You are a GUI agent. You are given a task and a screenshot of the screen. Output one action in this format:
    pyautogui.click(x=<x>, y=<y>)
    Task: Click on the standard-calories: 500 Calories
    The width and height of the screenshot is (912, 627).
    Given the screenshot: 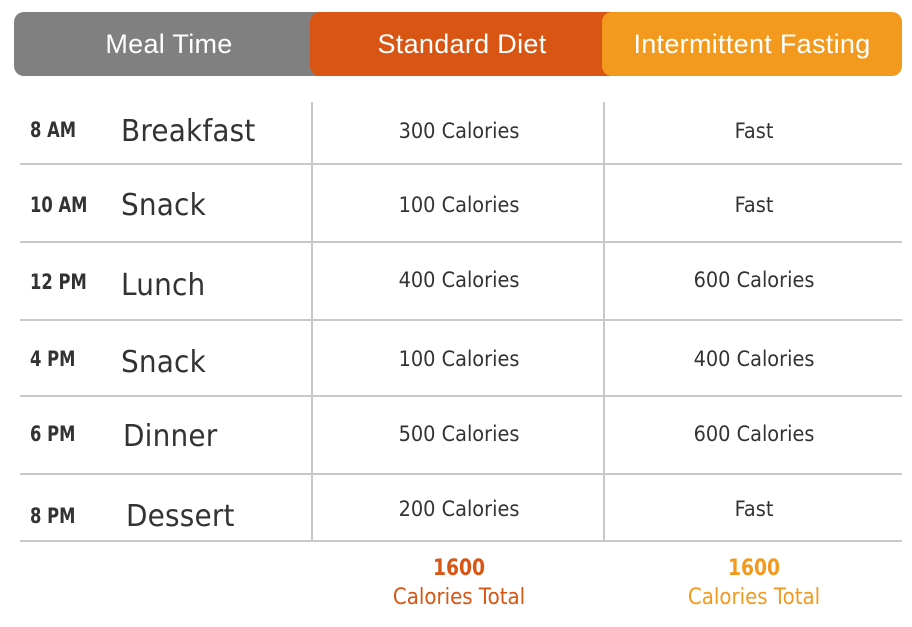 What is the action you would take?
    pyautogui.click(x=459, y=434)
    